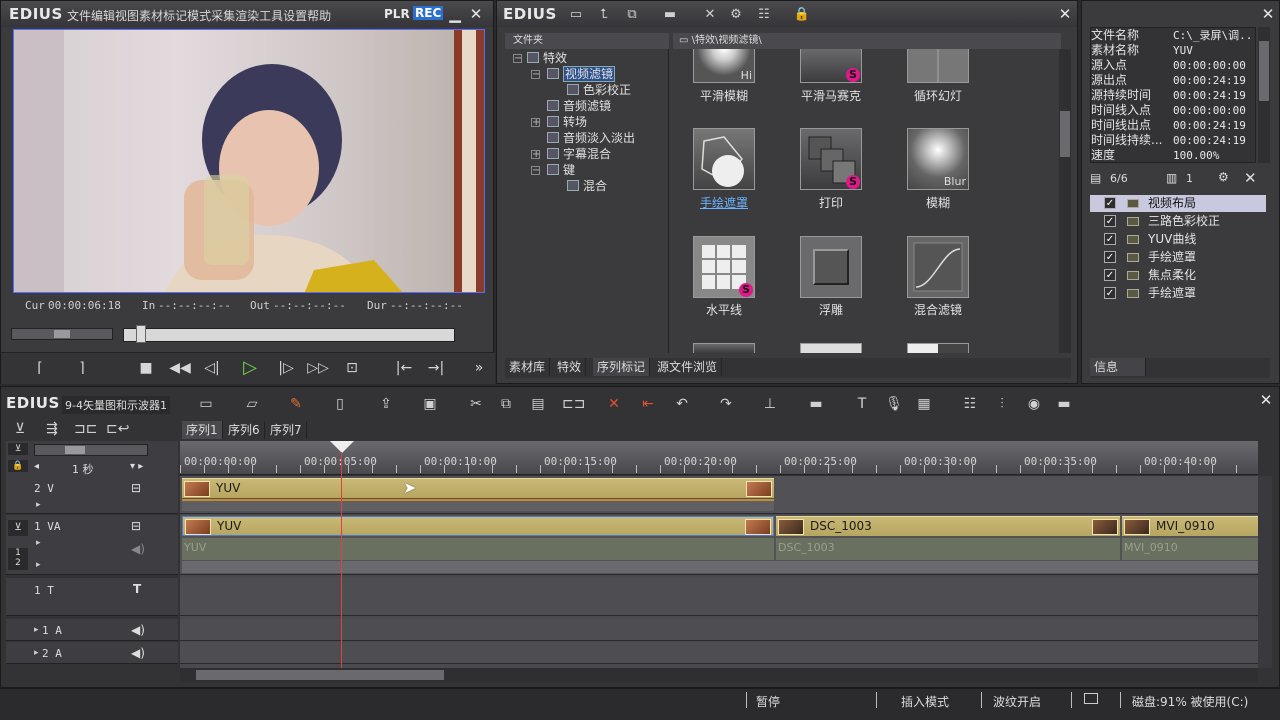  What do you see at coordinates (581, 74) in the screenshot?
I see `tree-item-video-filters: 视频滤镜` at bounding box center [581, 74].